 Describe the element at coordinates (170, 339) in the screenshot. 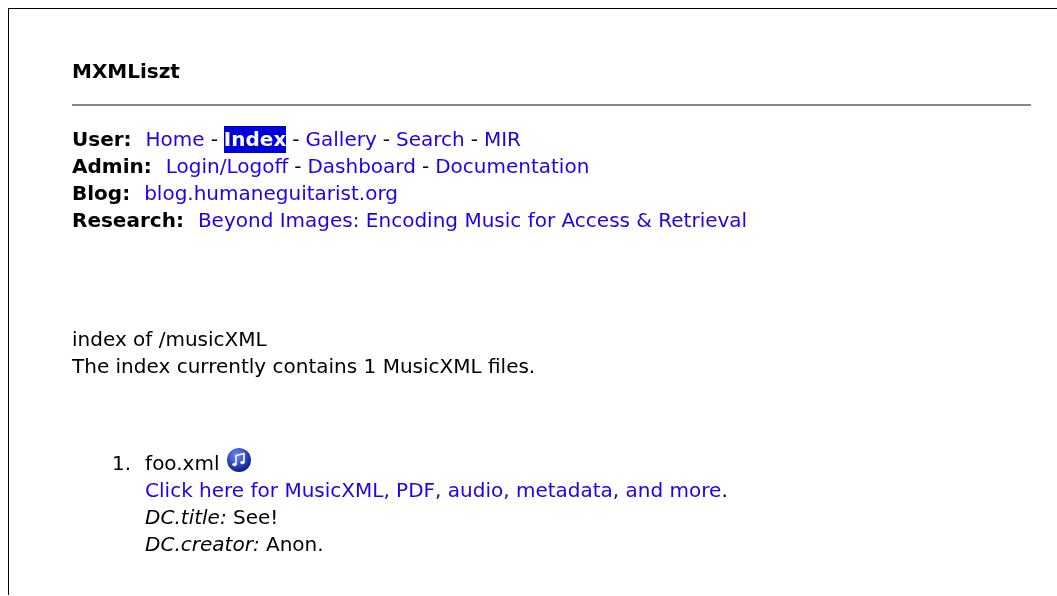

I see `index-heading: index of /musicXML` at that location.